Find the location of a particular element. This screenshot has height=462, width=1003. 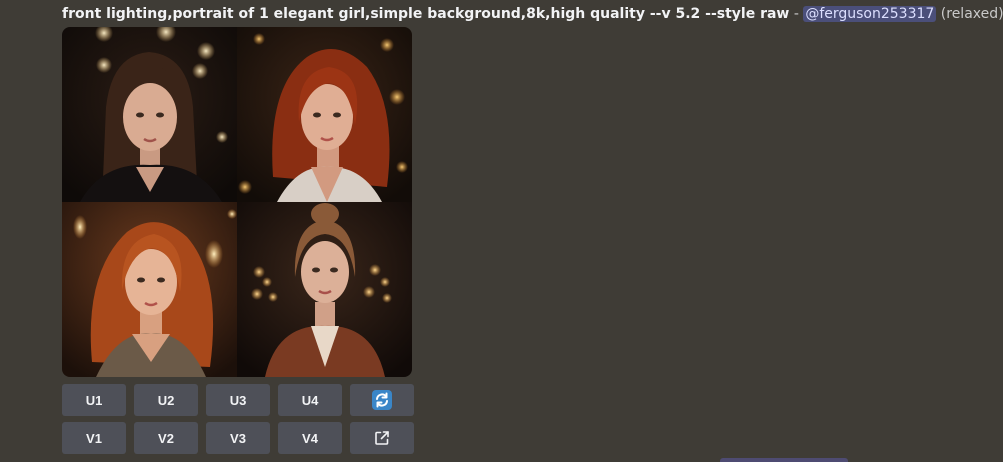

reroll-button is located at coordinates (382, 400).